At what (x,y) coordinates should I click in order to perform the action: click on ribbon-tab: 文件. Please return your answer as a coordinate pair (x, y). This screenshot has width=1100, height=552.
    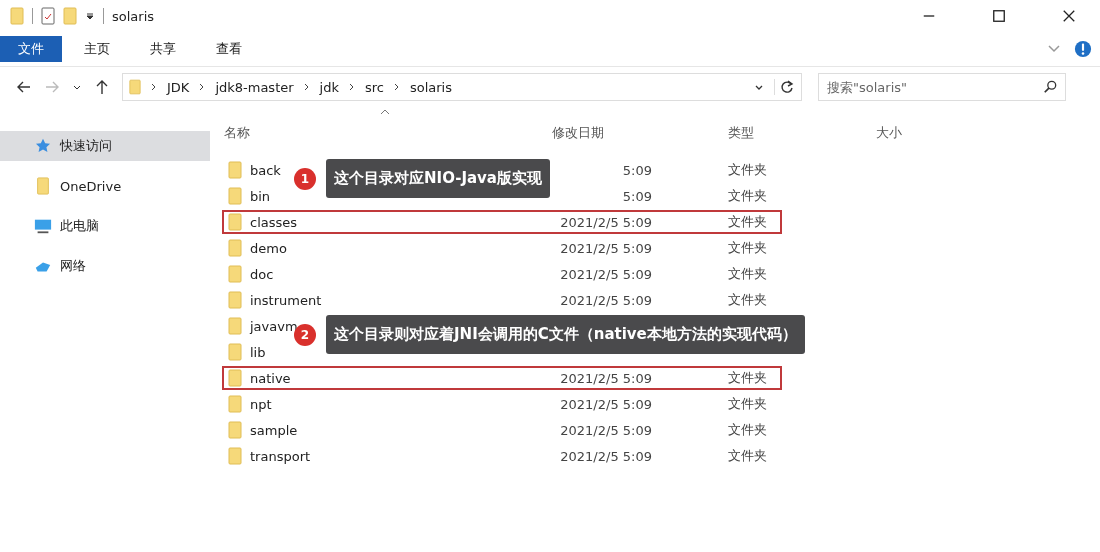
    Looking at the image, I should click on (31, 49).